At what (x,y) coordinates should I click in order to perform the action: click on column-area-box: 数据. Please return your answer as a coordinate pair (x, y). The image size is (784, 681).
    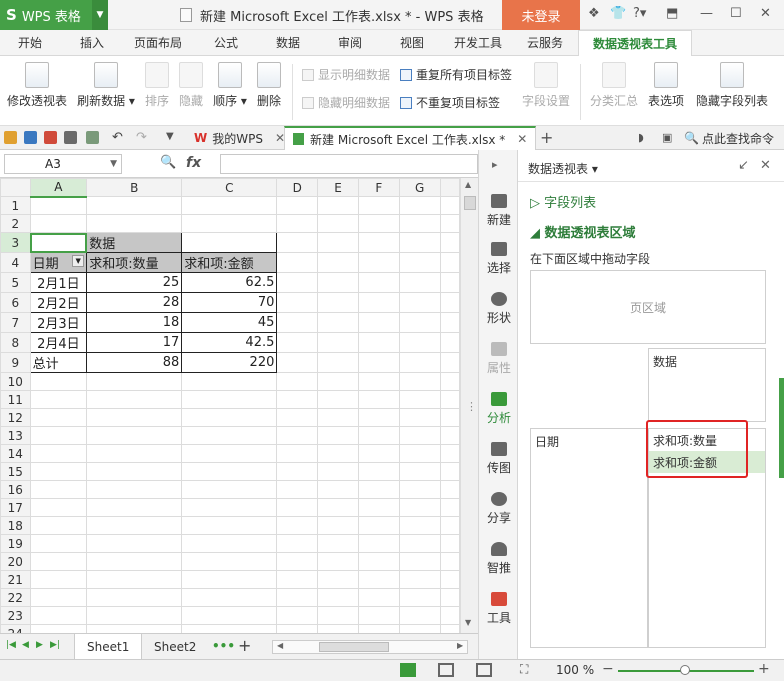
    Looking at the image, I should click on (707, 385).